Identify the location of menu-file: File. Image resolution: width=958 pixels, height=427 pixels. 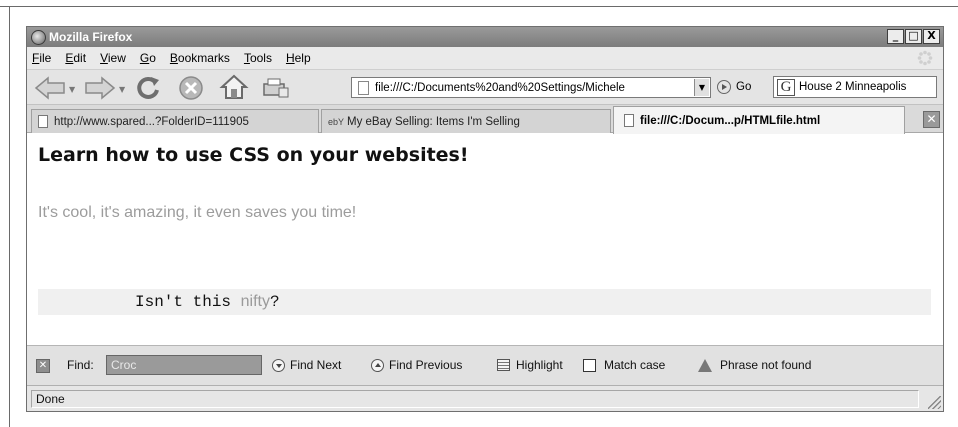
(41, 58).